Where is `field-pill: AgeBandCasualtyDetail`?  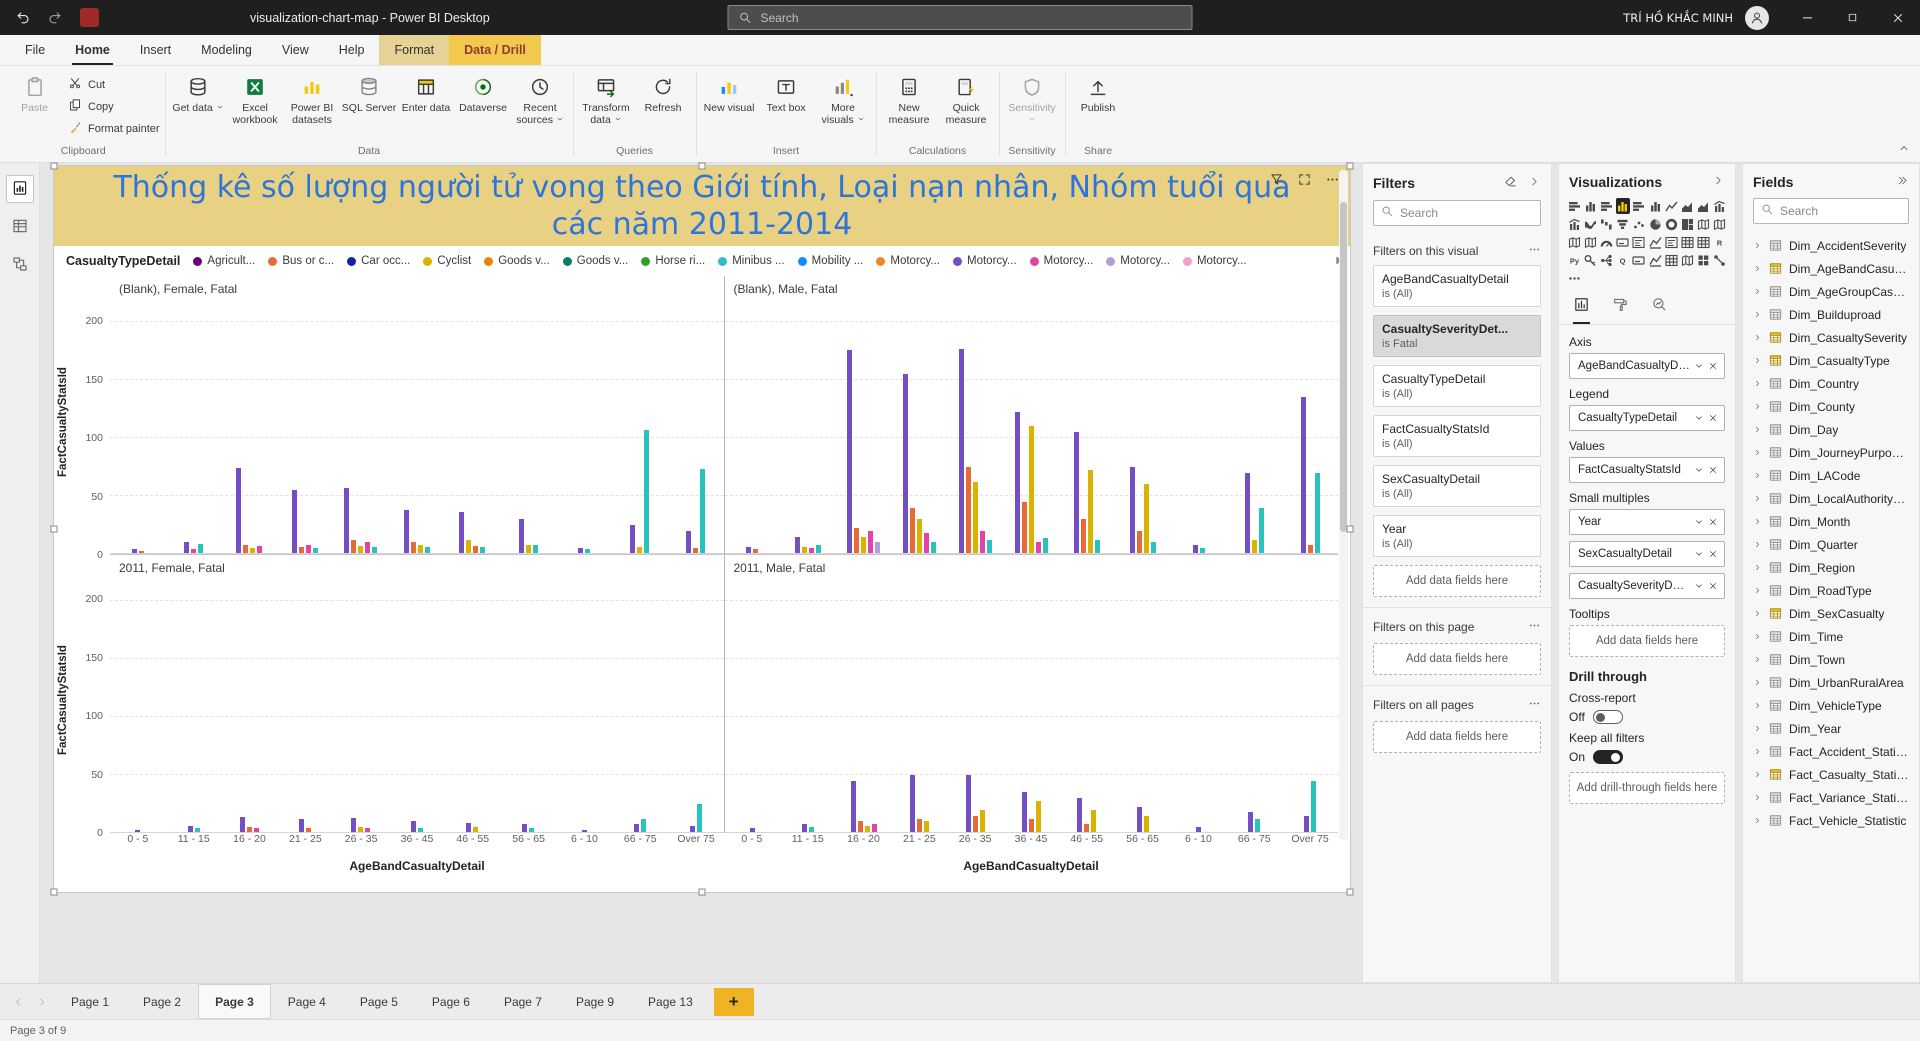
field-pill: AgeBandCasualtyDetail is located at coordinates (1647, 366).